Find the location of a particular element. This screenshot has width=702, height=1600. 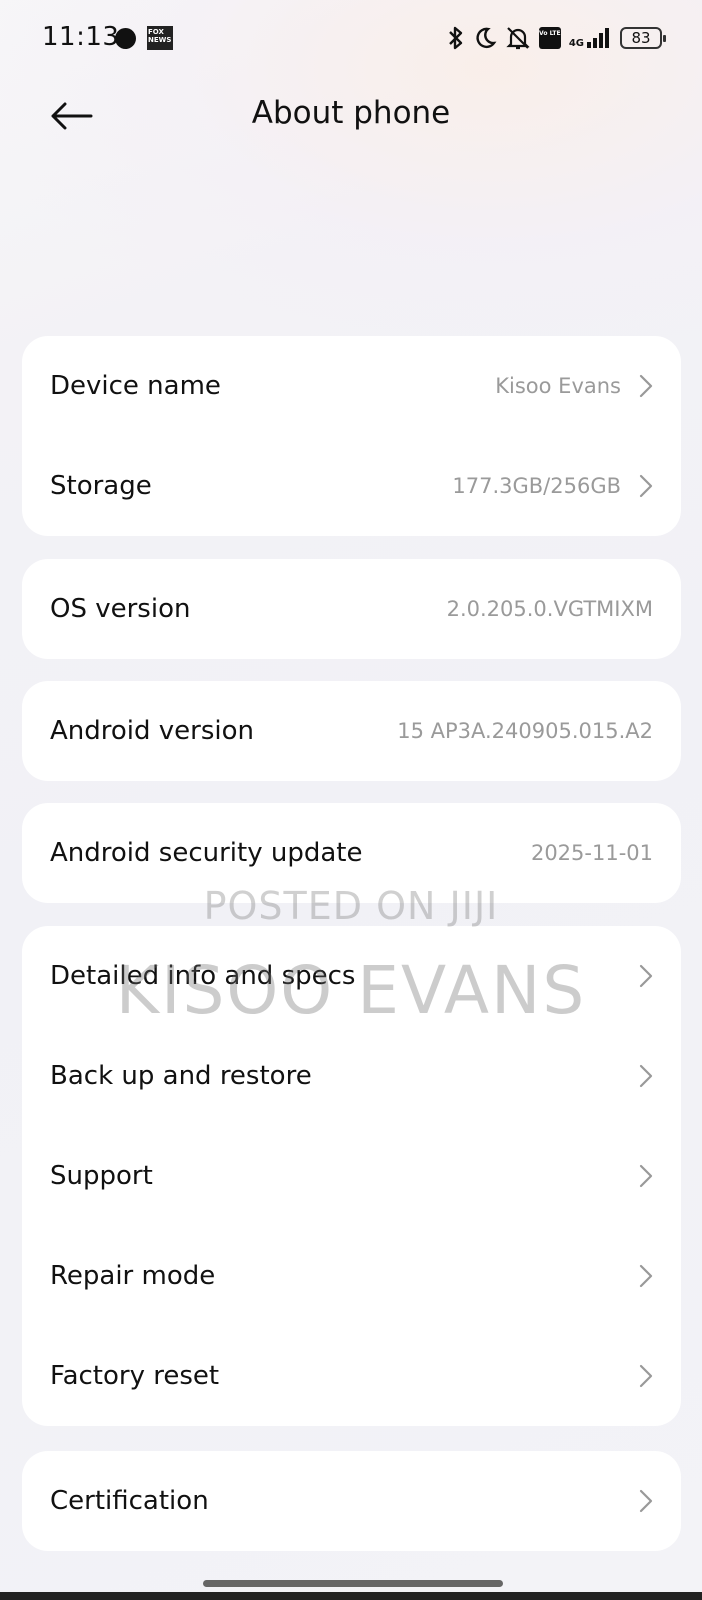

page-title: About phone is located at coordinates (351, 113).